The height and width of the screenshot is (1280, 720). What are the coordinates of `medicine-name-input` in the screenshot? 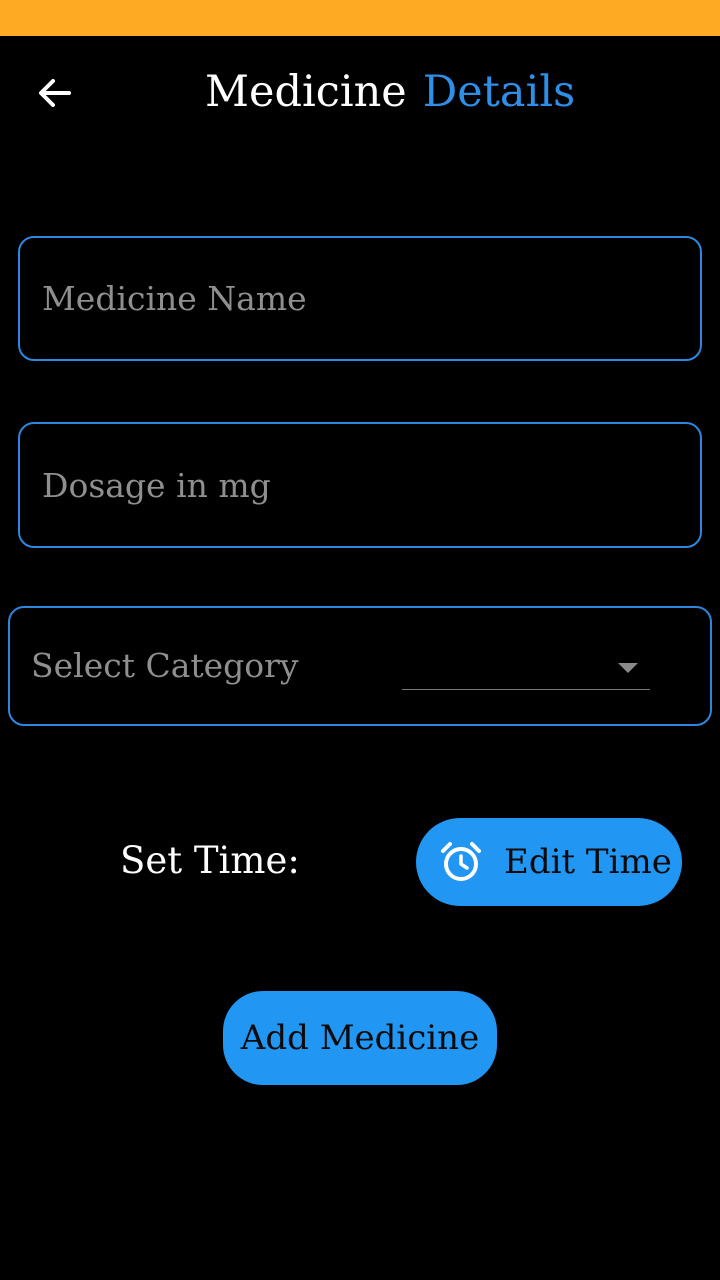 It's located at (360, 298).